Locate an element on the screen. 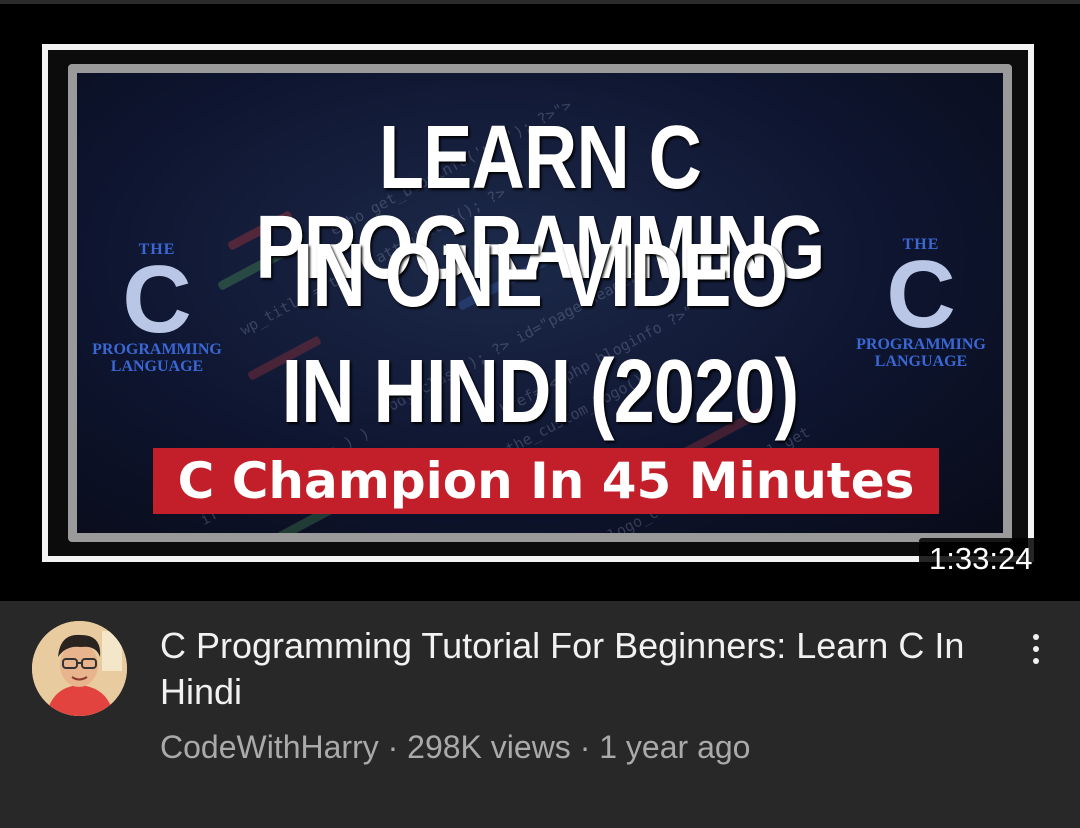 The image size is (1080, 828). channel-name: CodeWithHarry is located at coordinates (269, 747).